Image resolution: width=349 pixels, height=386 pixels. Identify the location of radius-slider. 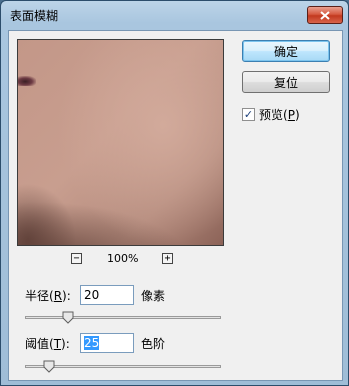
(123, 318).